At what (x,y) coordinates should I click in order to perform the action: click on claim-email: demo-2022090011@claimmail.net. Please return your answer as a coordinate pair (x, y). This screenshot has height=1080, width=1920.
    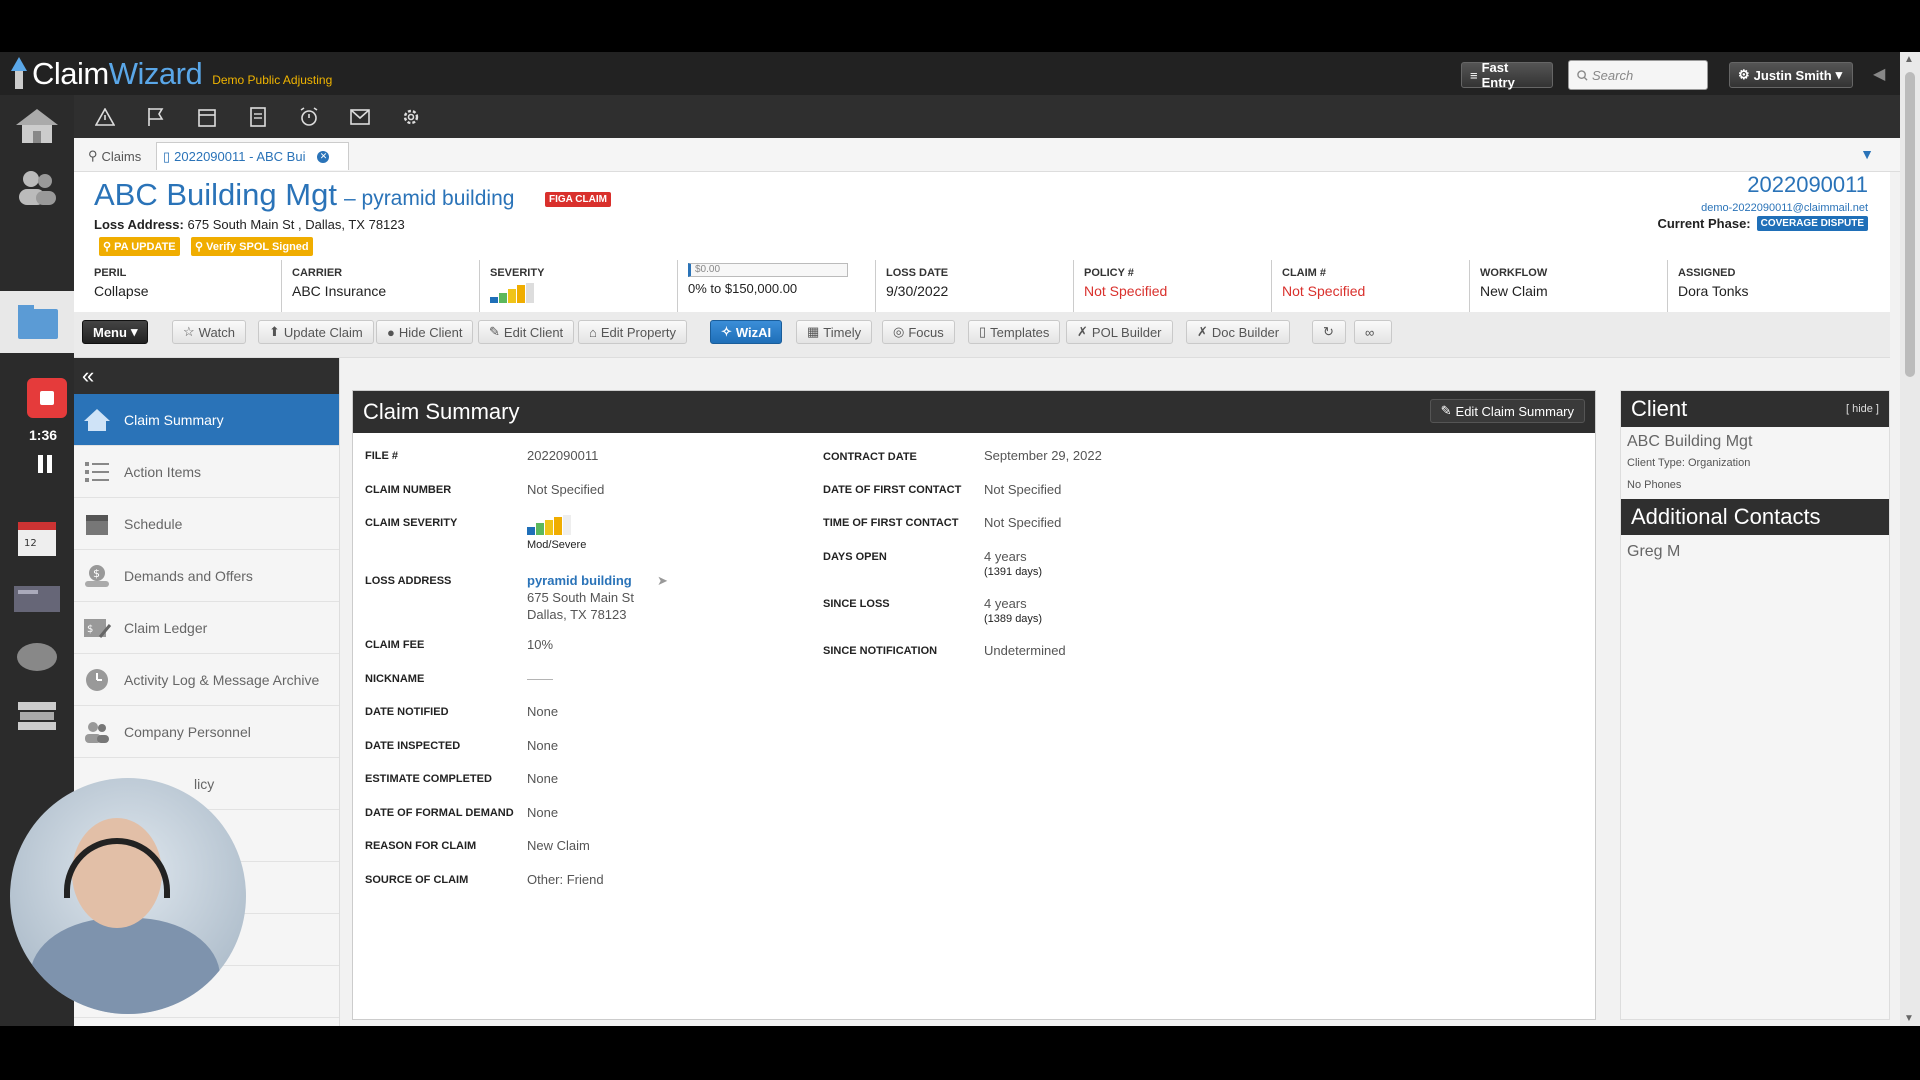
    Looking at the image, I should click on (1784, 208).